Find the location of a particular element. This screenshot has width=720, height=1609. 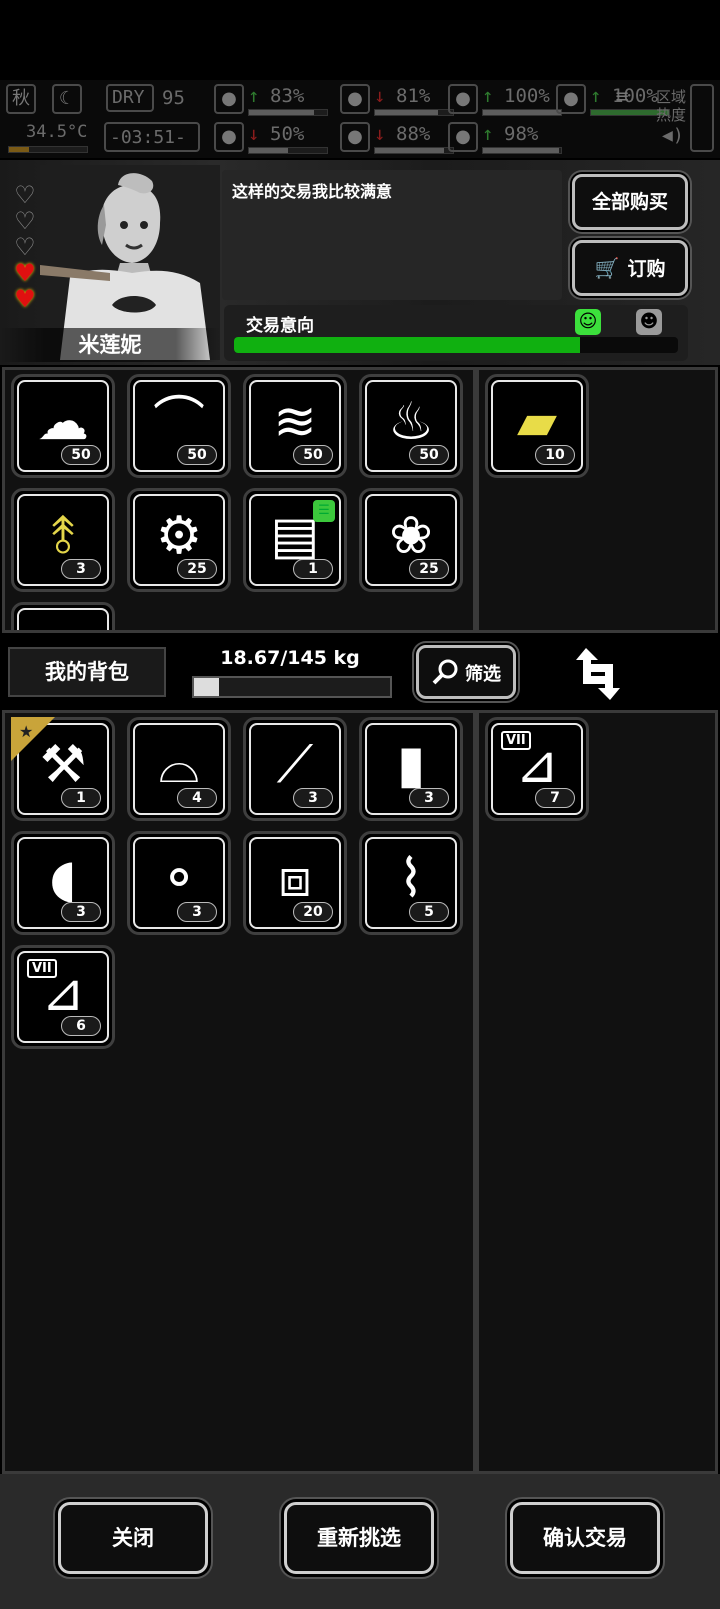

item-slot: ⚬ 3 is located at coordinates (179, 883).